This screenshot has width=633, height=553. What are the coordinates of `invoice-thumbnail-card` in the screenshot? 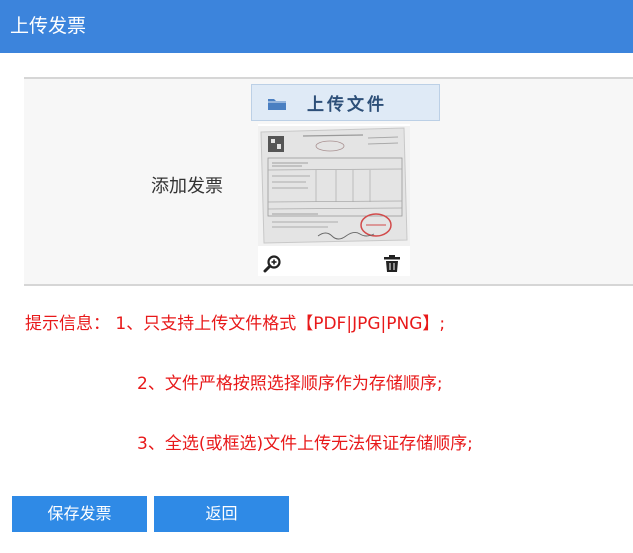 It's located at (334, 200).